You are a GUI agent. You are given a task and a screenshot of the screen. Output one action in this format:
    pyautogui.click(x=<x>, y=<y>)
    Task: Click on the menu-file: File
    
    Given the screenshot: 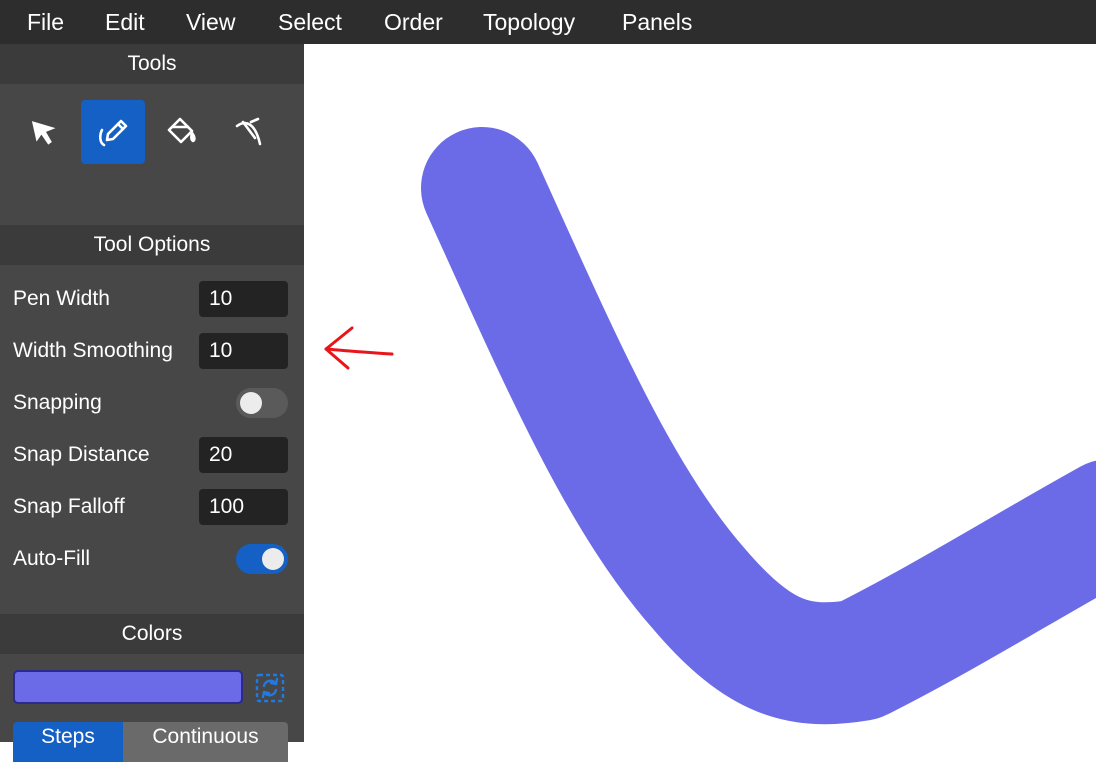 What is the action you would take?
    pyautogui.click(x=45, y=22)
    